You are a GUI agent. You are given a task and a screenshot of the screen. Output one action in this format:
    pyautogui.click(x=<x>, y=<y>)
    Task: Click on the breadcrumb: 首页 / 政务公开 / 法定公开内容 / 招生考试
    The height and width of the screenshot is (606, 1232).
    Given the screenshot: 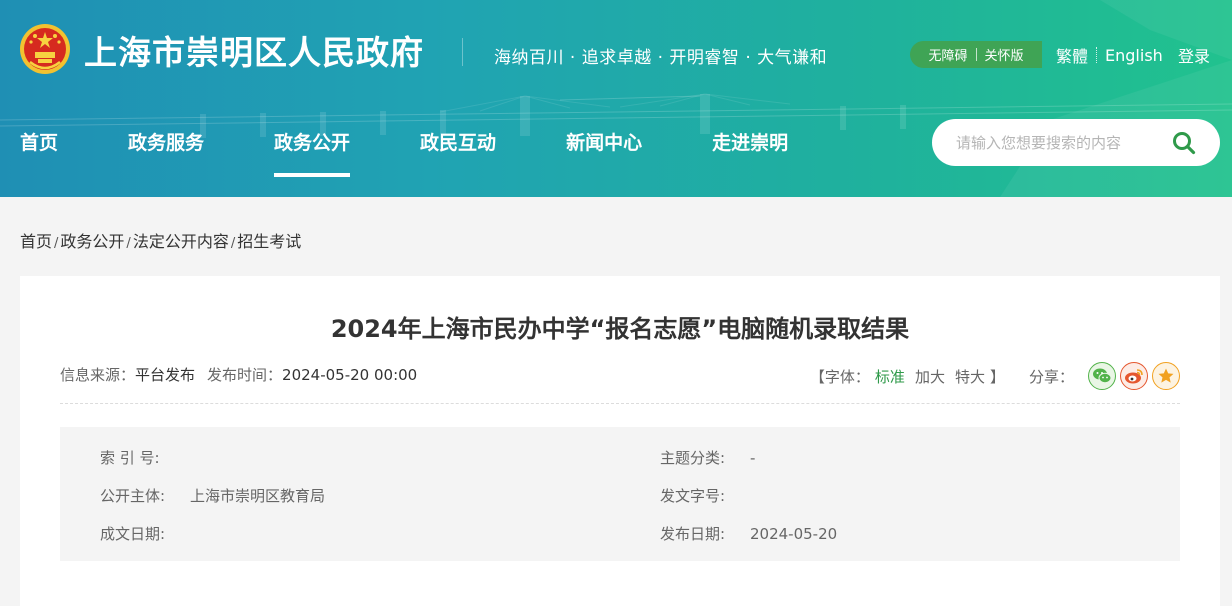 What is the action you would take?
    pyautogui.click(x=160, y=240)
    